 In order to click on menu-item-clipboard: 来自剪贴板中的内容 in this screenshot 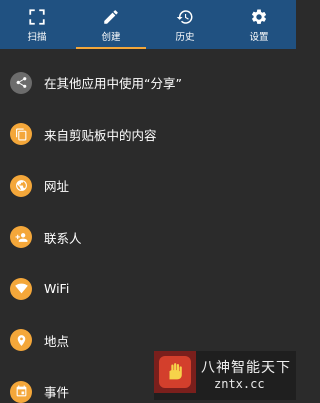, I will do `click(148, 135)`.